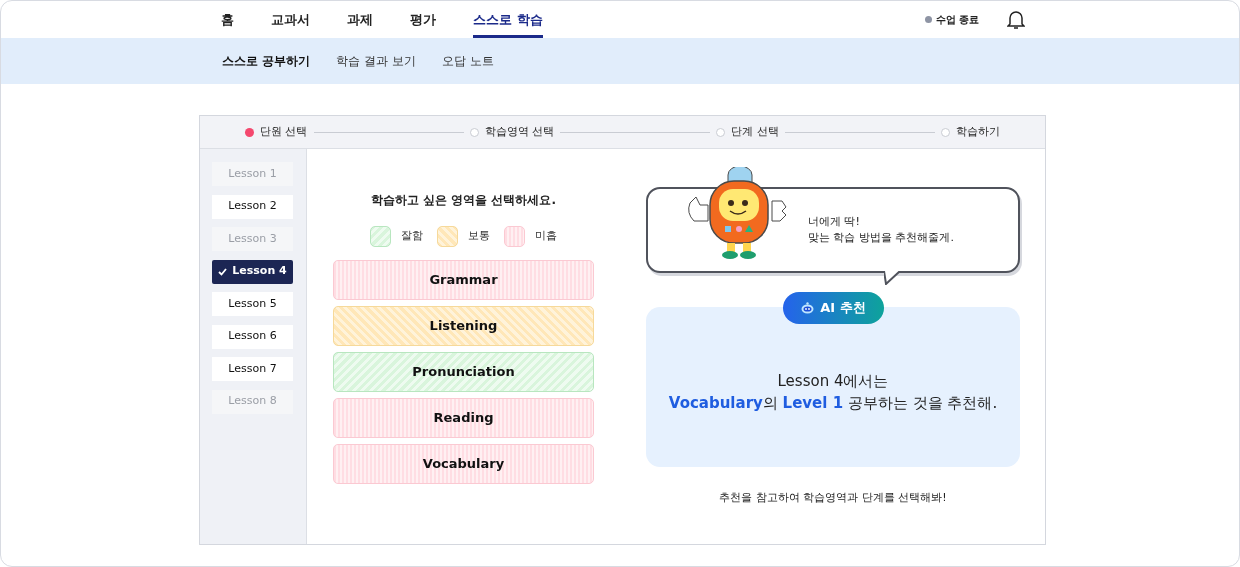 This screenshot has width=1240, height=567. Describe the element at coordinates (252, 304) in the screenshot. I see `lesson-item: Lesson 5` at that location.